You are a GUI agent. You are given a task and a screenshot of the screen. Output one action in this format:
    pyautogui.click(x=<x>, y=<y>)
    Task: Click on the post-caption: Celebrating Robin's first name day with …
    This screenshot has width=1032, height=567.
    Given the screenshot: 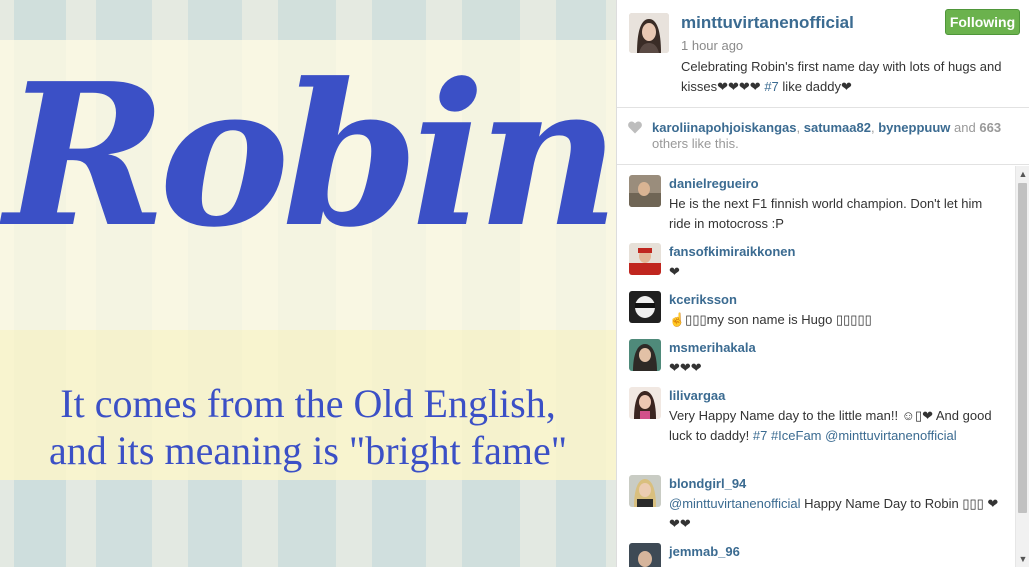 What is the action you would take?
    pyautogui.click(x=853, y=77)
    